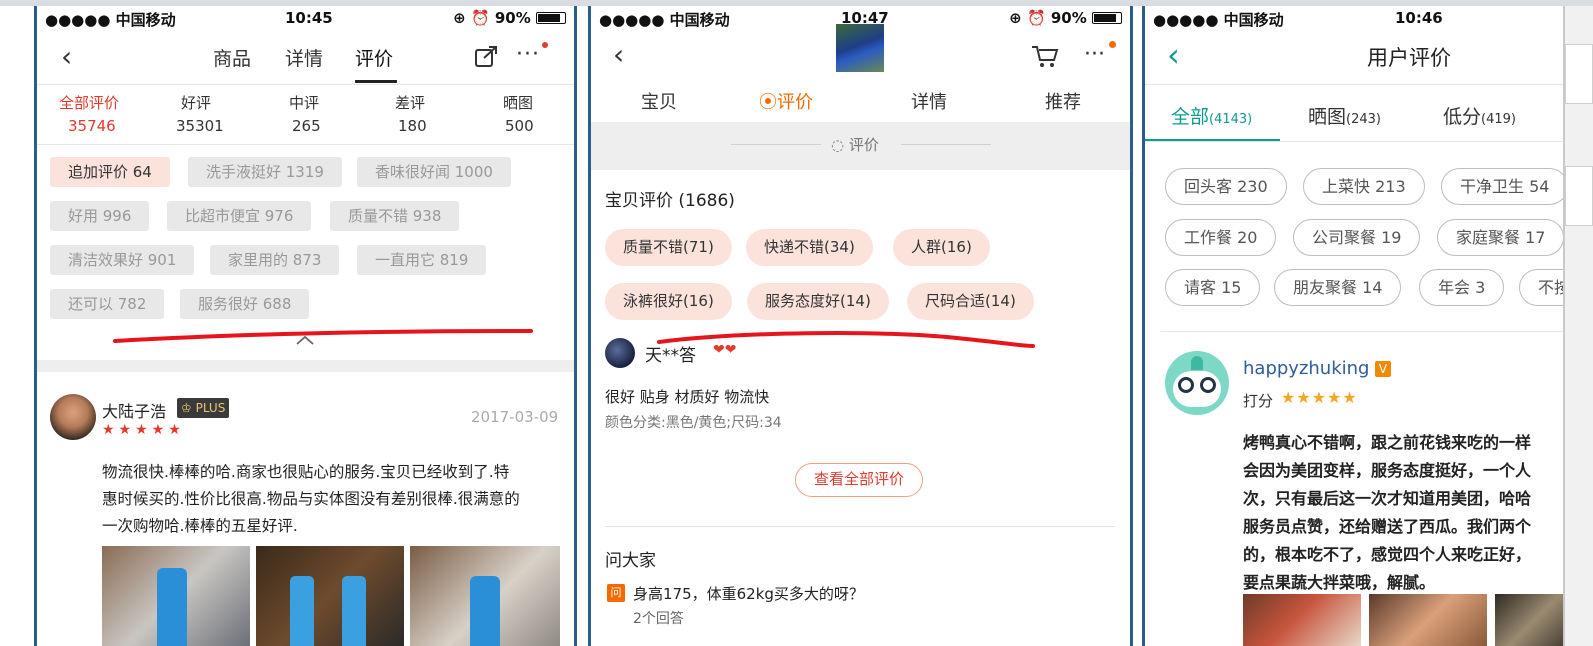 Image resolution: width=1593 pixels, height=646 pixels. What do you see at coordinates (134, 410) in the screenshot?
I see `review-username: 大陆子浩` at bounding box center [134, 410].